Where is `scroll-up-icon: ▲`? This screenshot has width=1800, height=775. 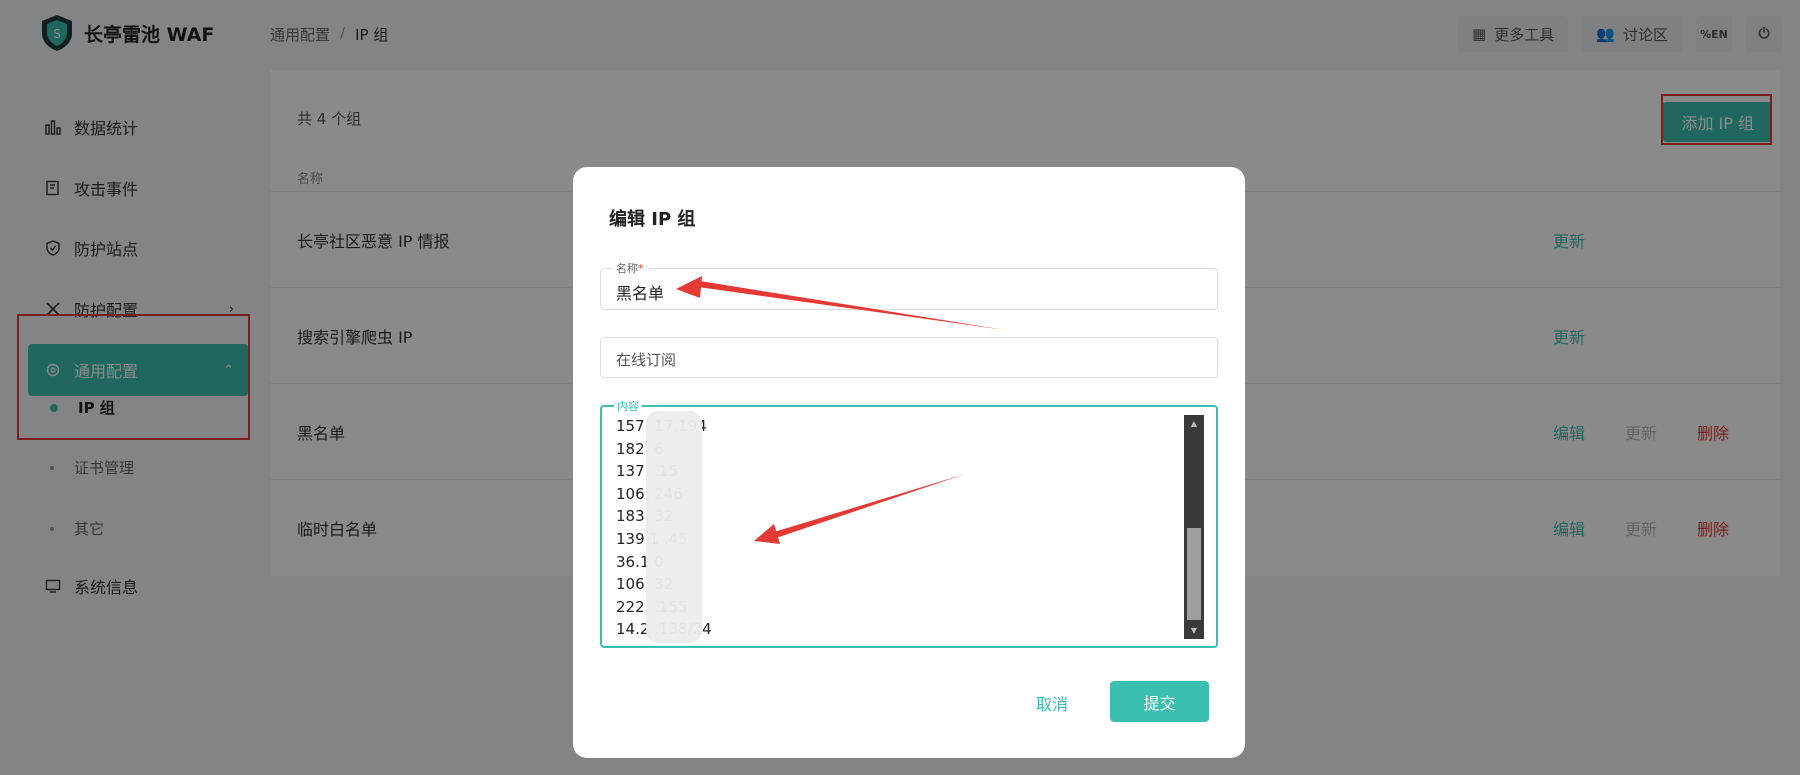 scroll-up-icon: ▲ is located at coordinates (1194, 423).